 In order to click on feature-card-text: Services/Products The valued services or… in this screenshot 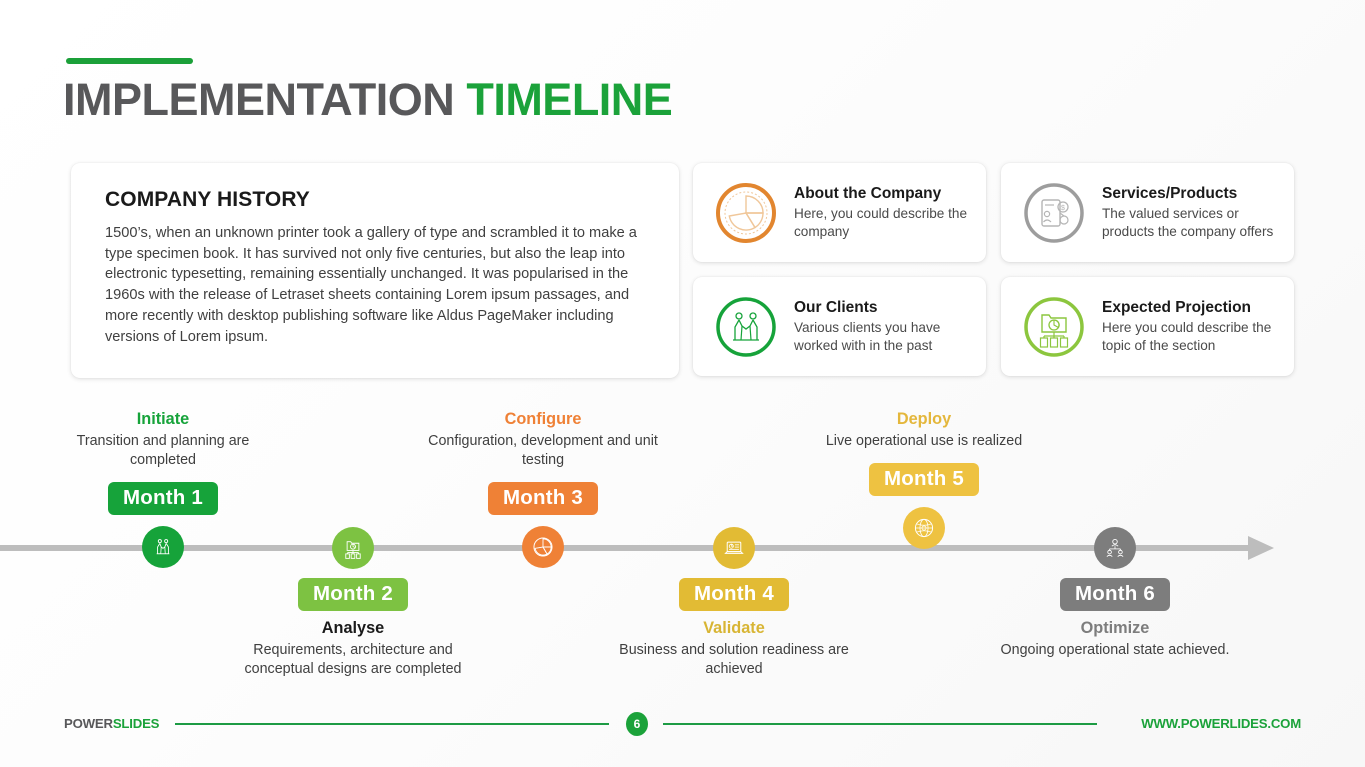, I will do `click(1198, 212)`.